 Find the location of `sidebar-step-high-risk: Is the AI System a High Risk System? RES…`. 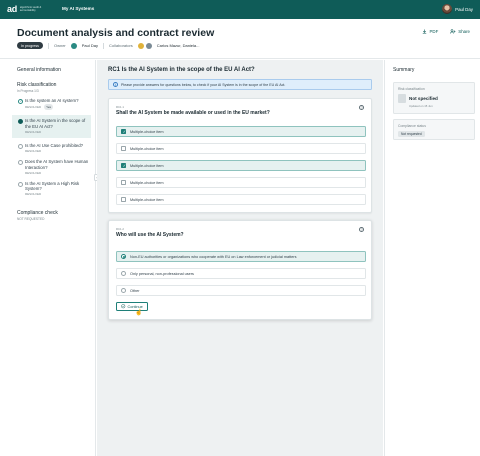

sidebar-step-high-risk: Is the AI System a High Risk System? RES… is located at coordinates (56, 189).